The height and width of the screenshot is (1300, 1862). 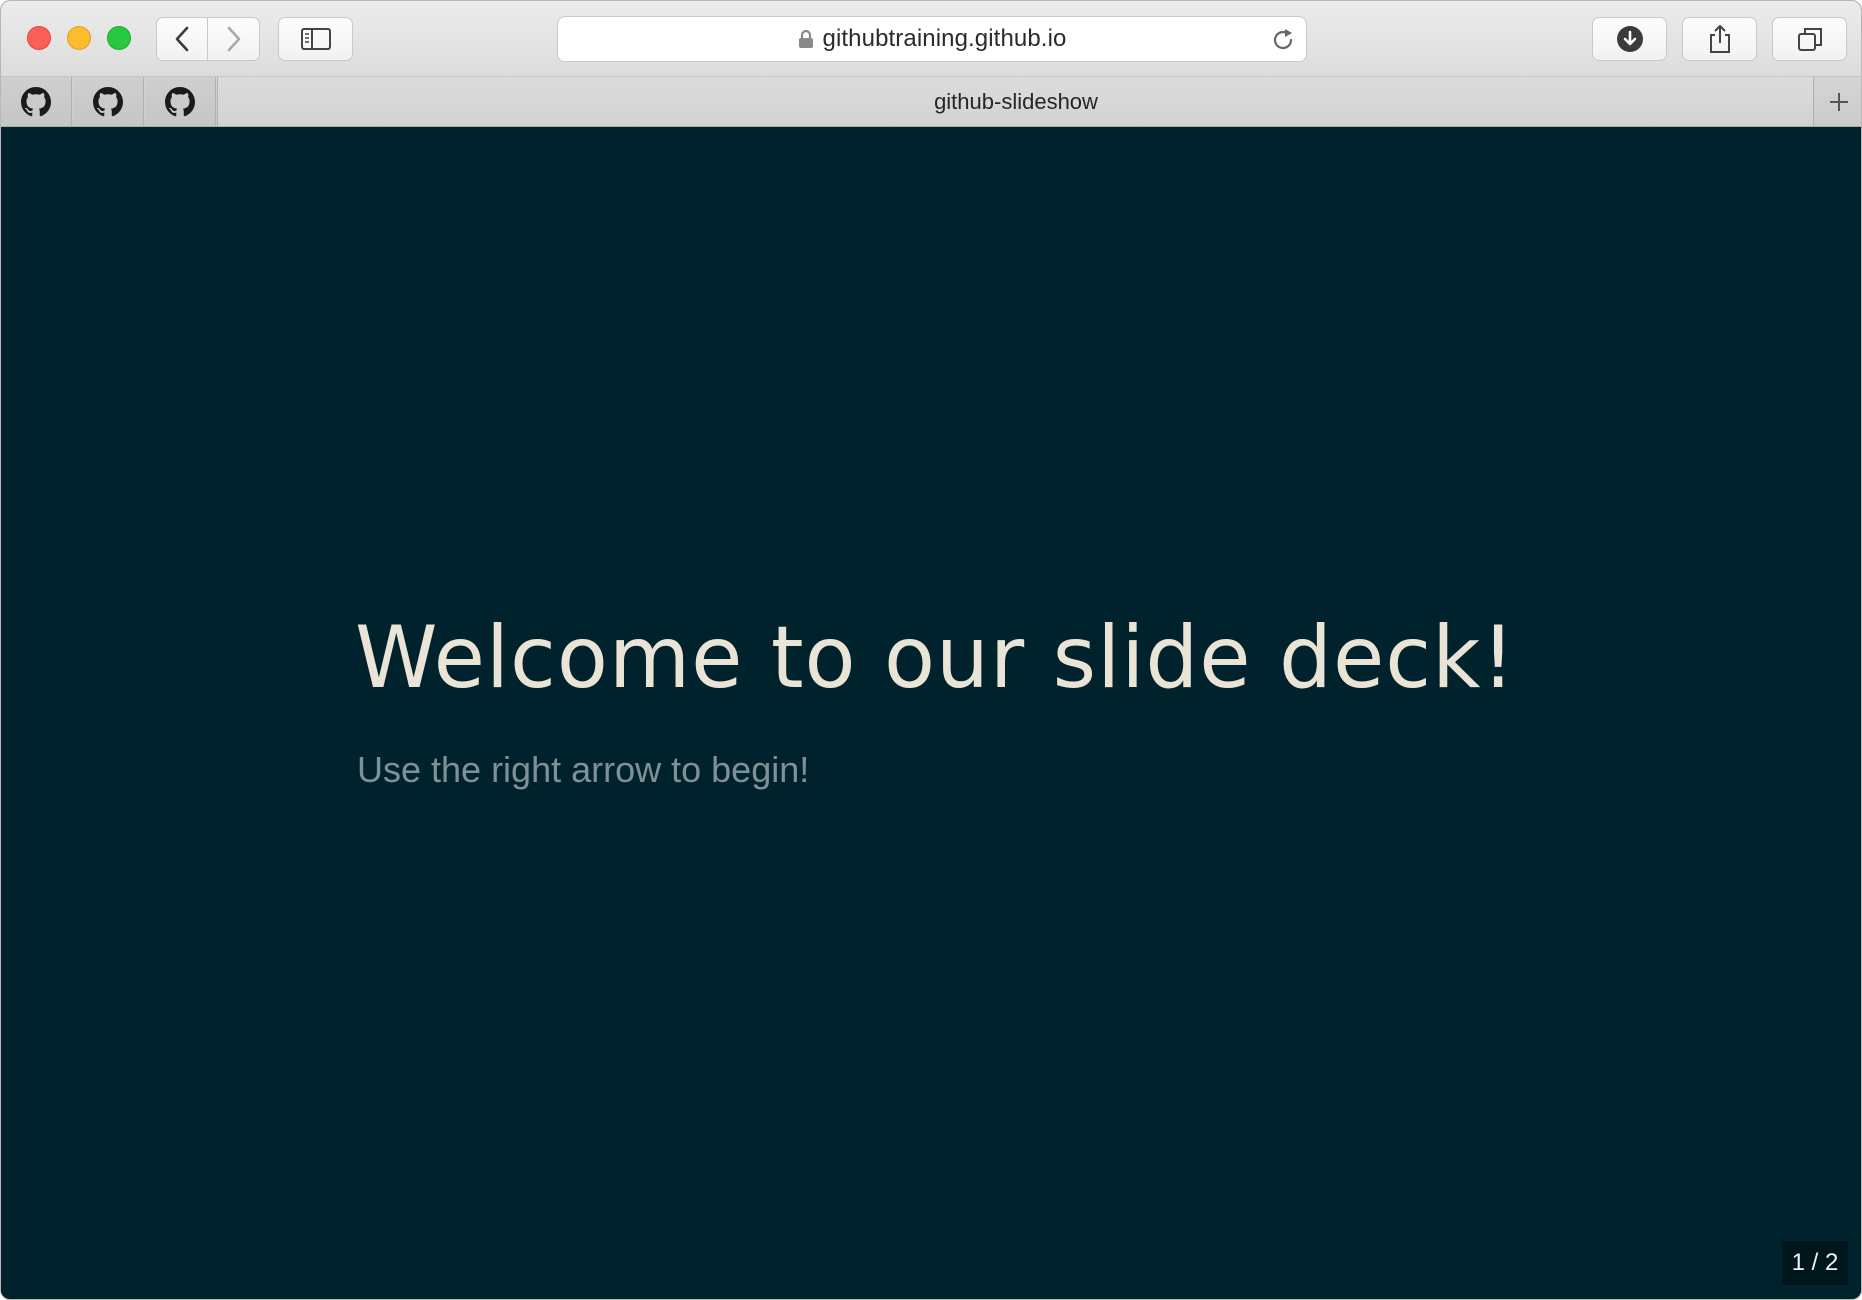 I want to click on reload-icon, so click(x=1283, y=40).